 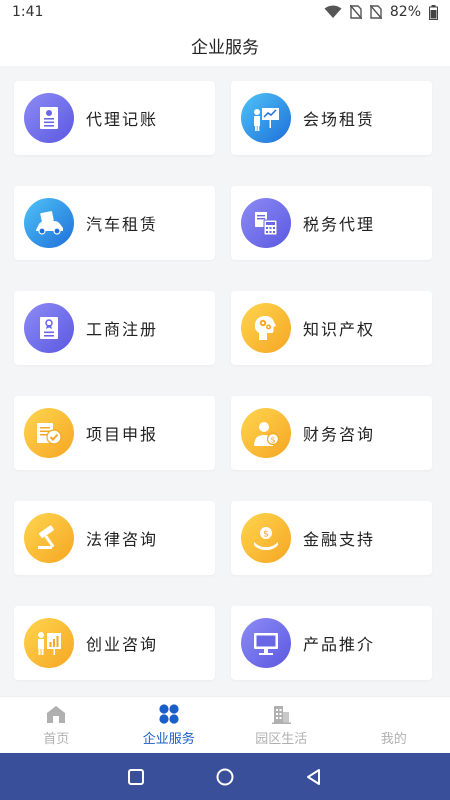 What do you see at coordinates (339, 224) in the screenshot?
I see `service-label: 税务代理` at bounding box center [339, 224].